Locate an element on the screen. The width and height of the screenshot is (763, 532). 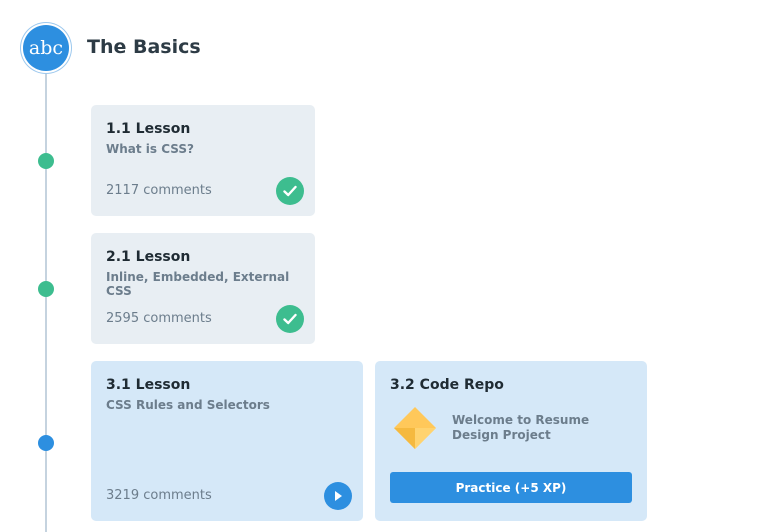
section-badge: abc is located at coordinates (46, 48).